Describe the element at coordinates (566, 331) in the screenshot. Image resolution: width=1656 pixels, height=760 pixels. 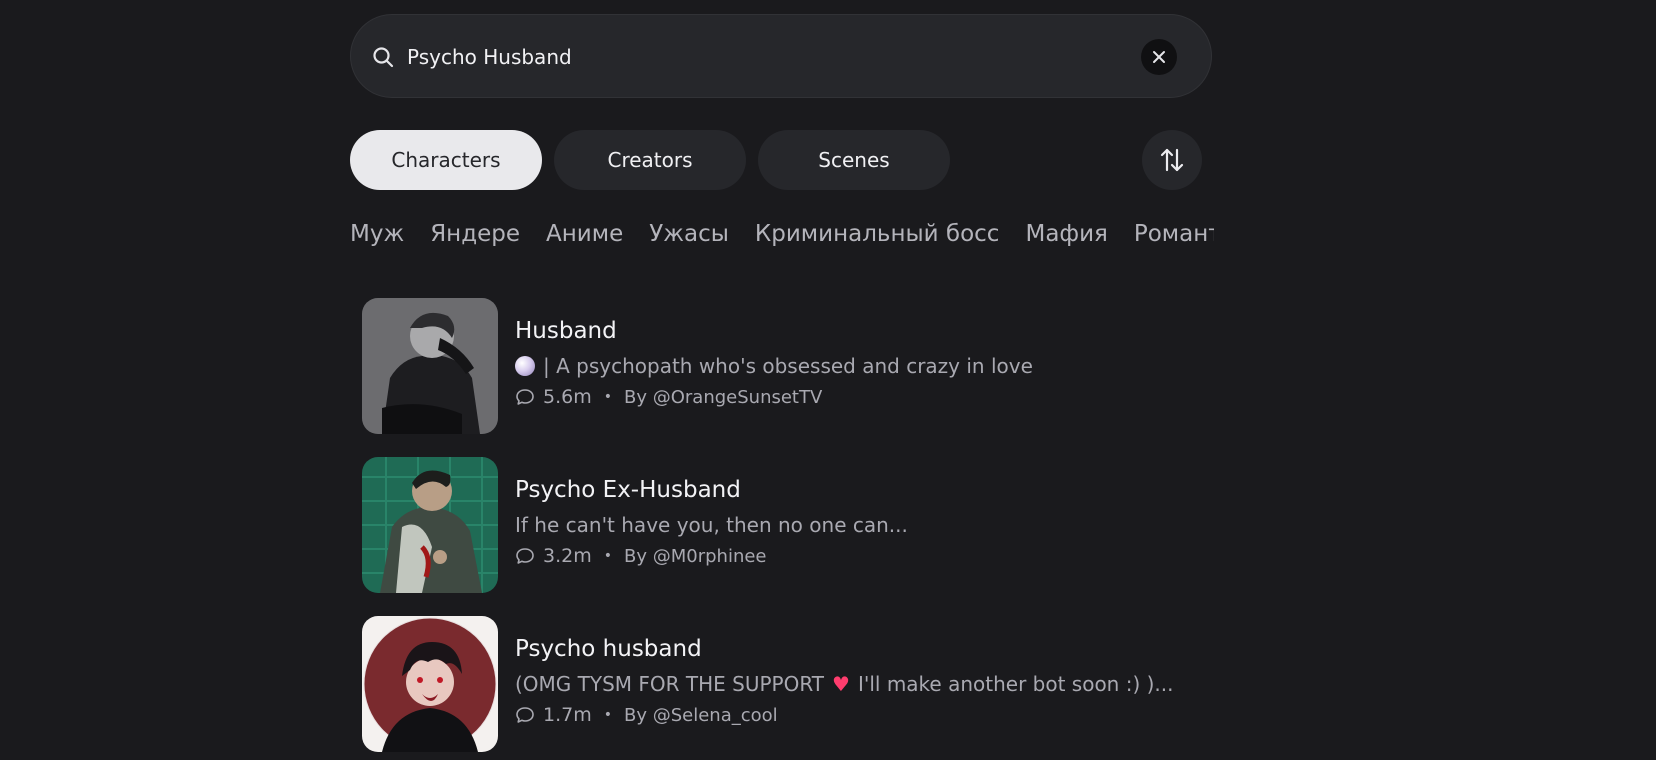
I see `result-title: Husband` at that location.